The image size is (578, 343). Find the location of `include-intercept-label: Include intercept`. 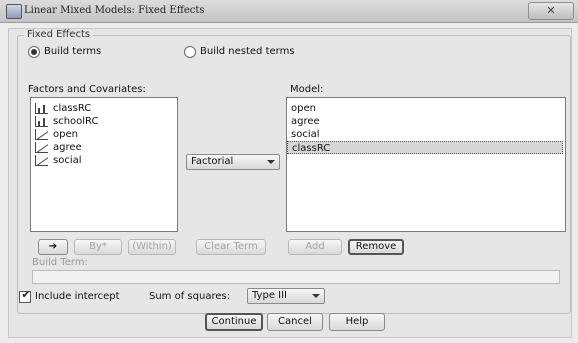

include-intercept-label: Include intercept is located at coordinates (77, 296).